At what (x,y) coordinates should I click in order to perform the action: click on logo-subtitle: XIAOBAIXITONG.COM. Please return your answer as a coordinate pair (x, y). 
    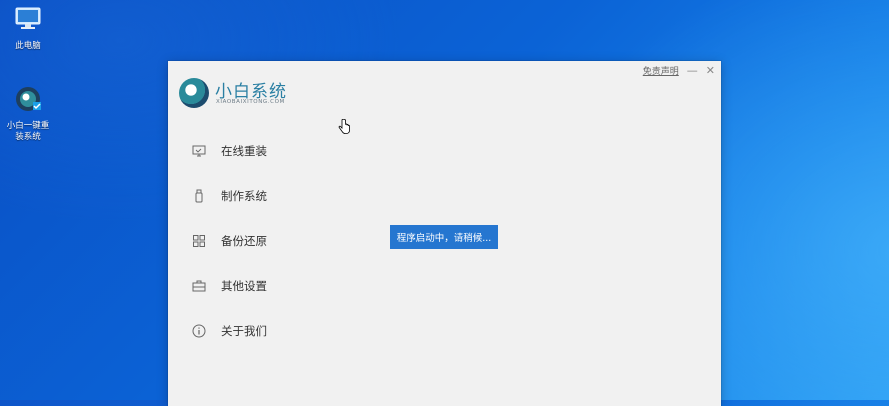
    Looking at the image, I should click on (250, 102).